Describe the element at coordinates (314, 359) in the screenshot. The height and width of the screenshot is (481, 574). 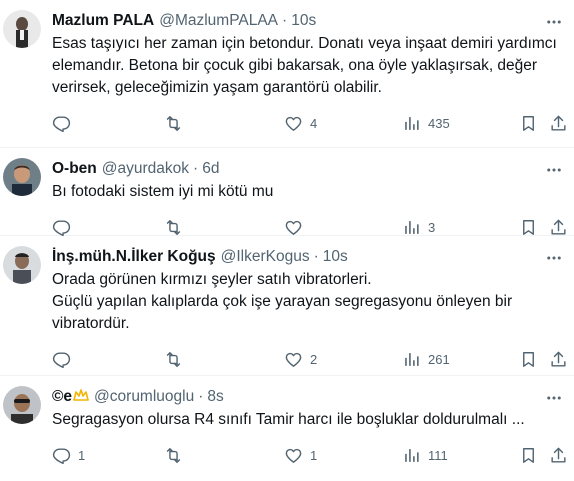
I see `like-count: 2` at that location.